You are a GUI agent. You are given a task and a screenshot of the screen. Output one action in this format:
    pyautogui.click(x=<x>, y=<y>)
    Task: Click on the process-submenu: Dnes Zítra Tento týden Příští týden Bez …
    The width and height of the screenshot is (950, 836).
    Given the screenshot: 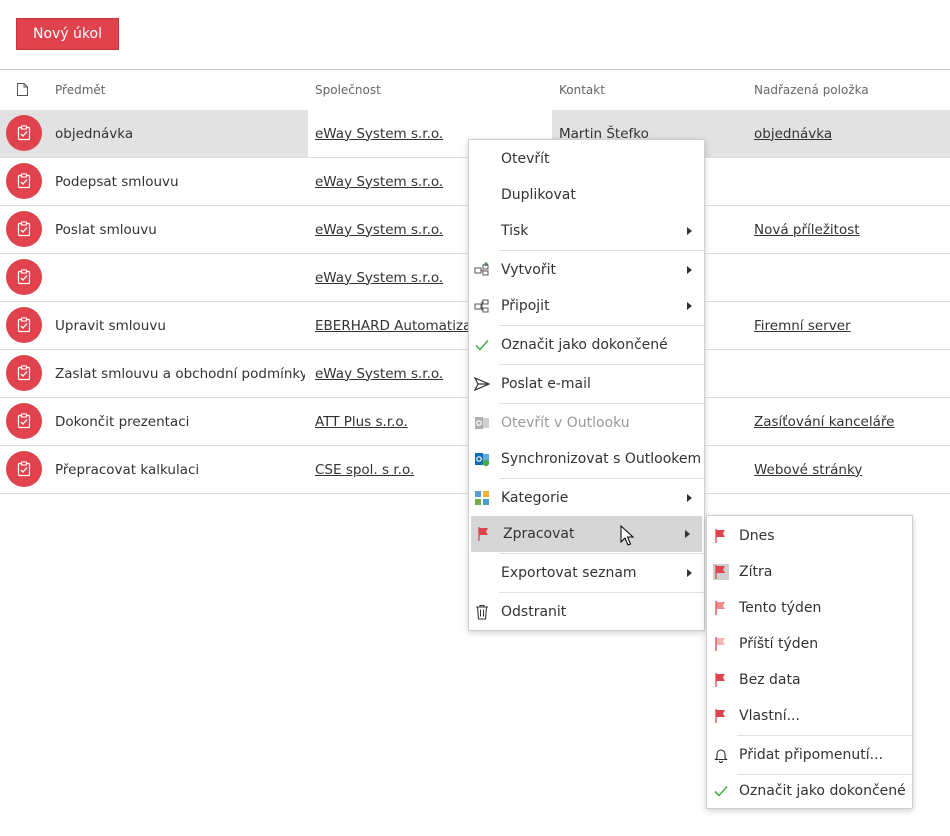 What is the action you would take?
    pyautogui.click(x=809, y=662)
    